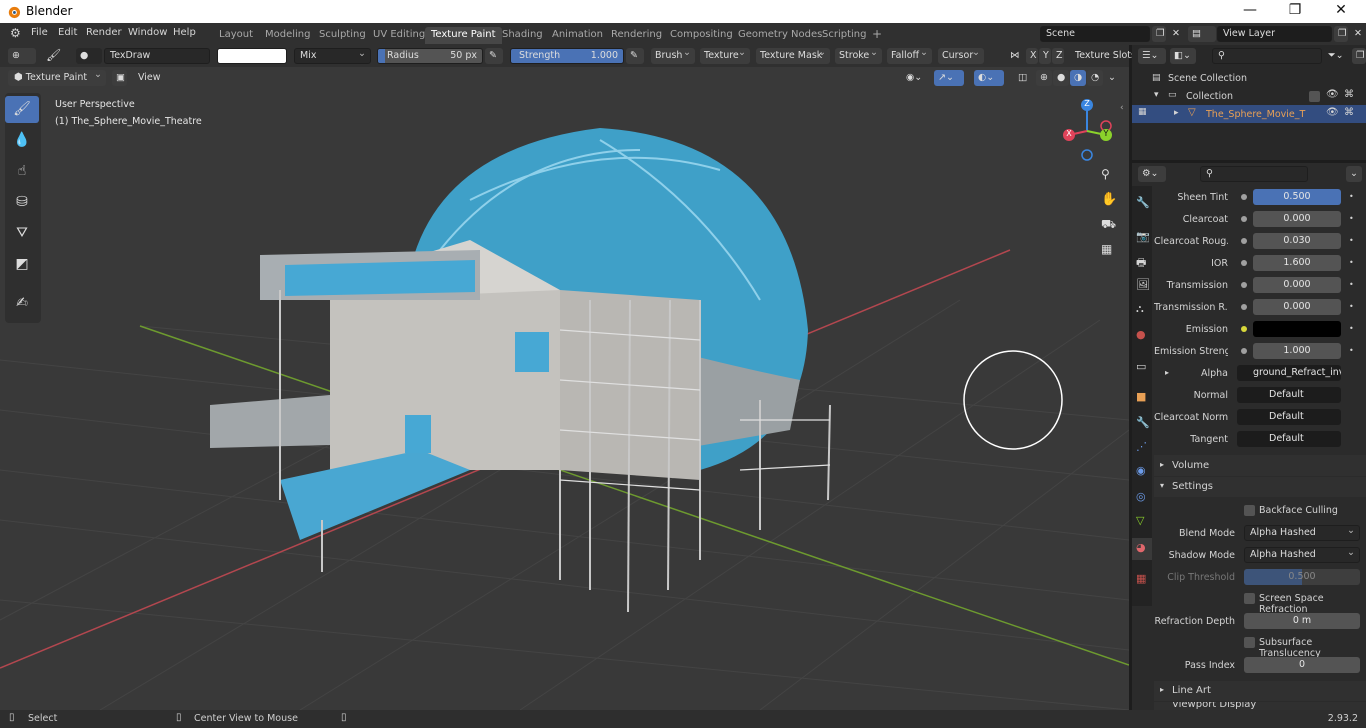 The image size is (1366, 728). Describe the element at coordinates (342, 35) in the screenshot. I see `tab-sculpting: Sculpting` at that location.